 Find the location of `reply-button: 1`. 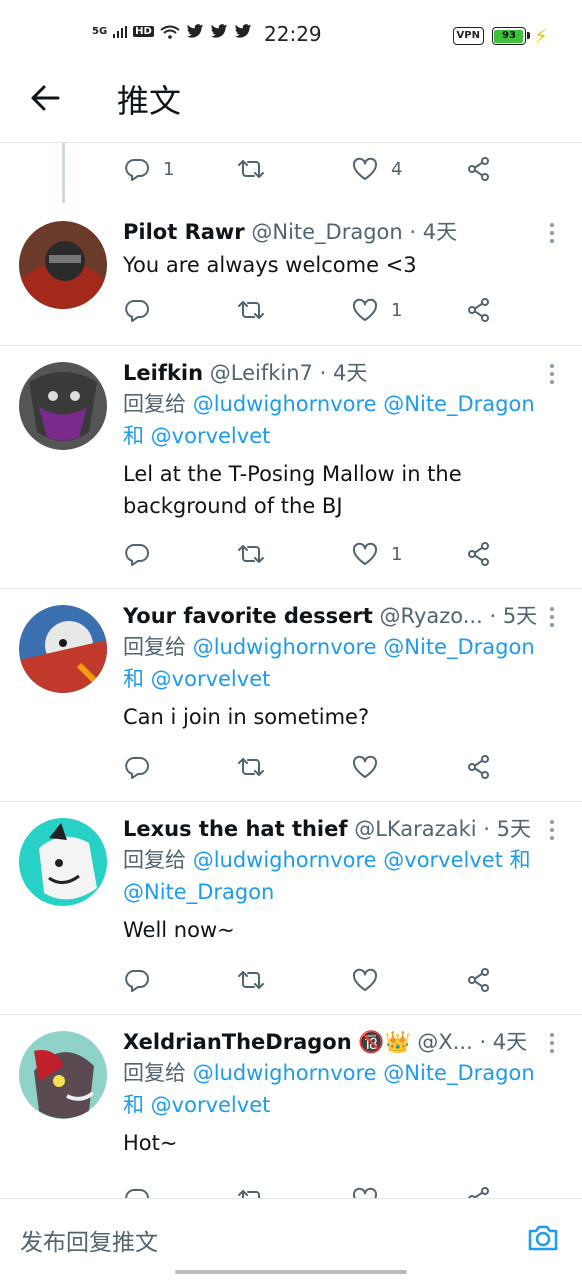

reply-button: 1 is located at coordinates (148, 169).